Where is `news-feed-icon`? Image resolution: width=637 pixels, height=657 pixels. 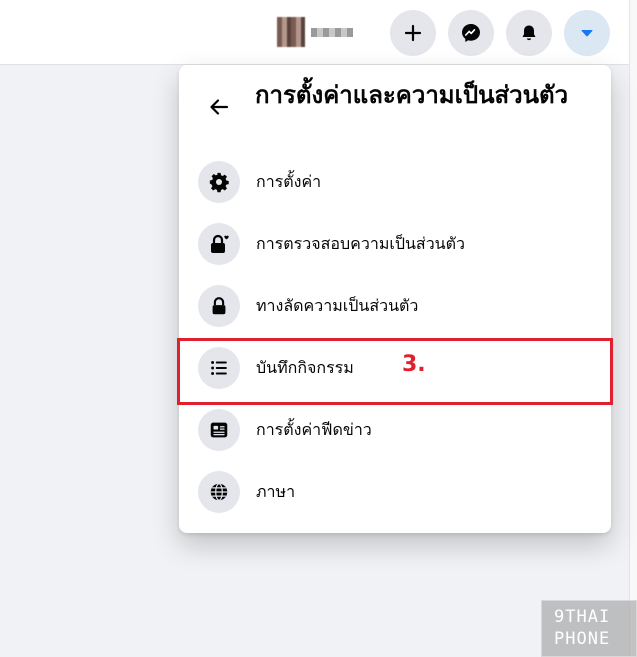
news-feed-icon is located at coordinates (219, 430).